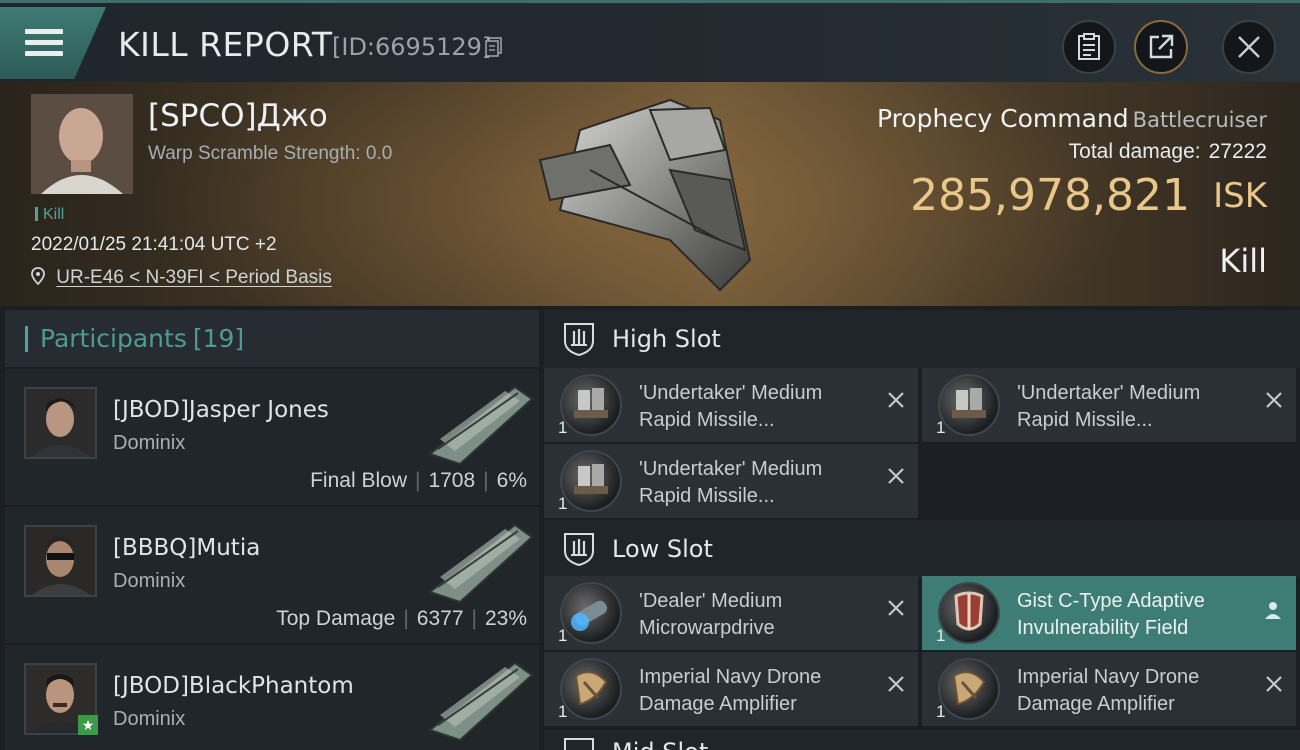 This screenshot has height=750, width=1300. I want to click on share-button, so click(1161, 47).